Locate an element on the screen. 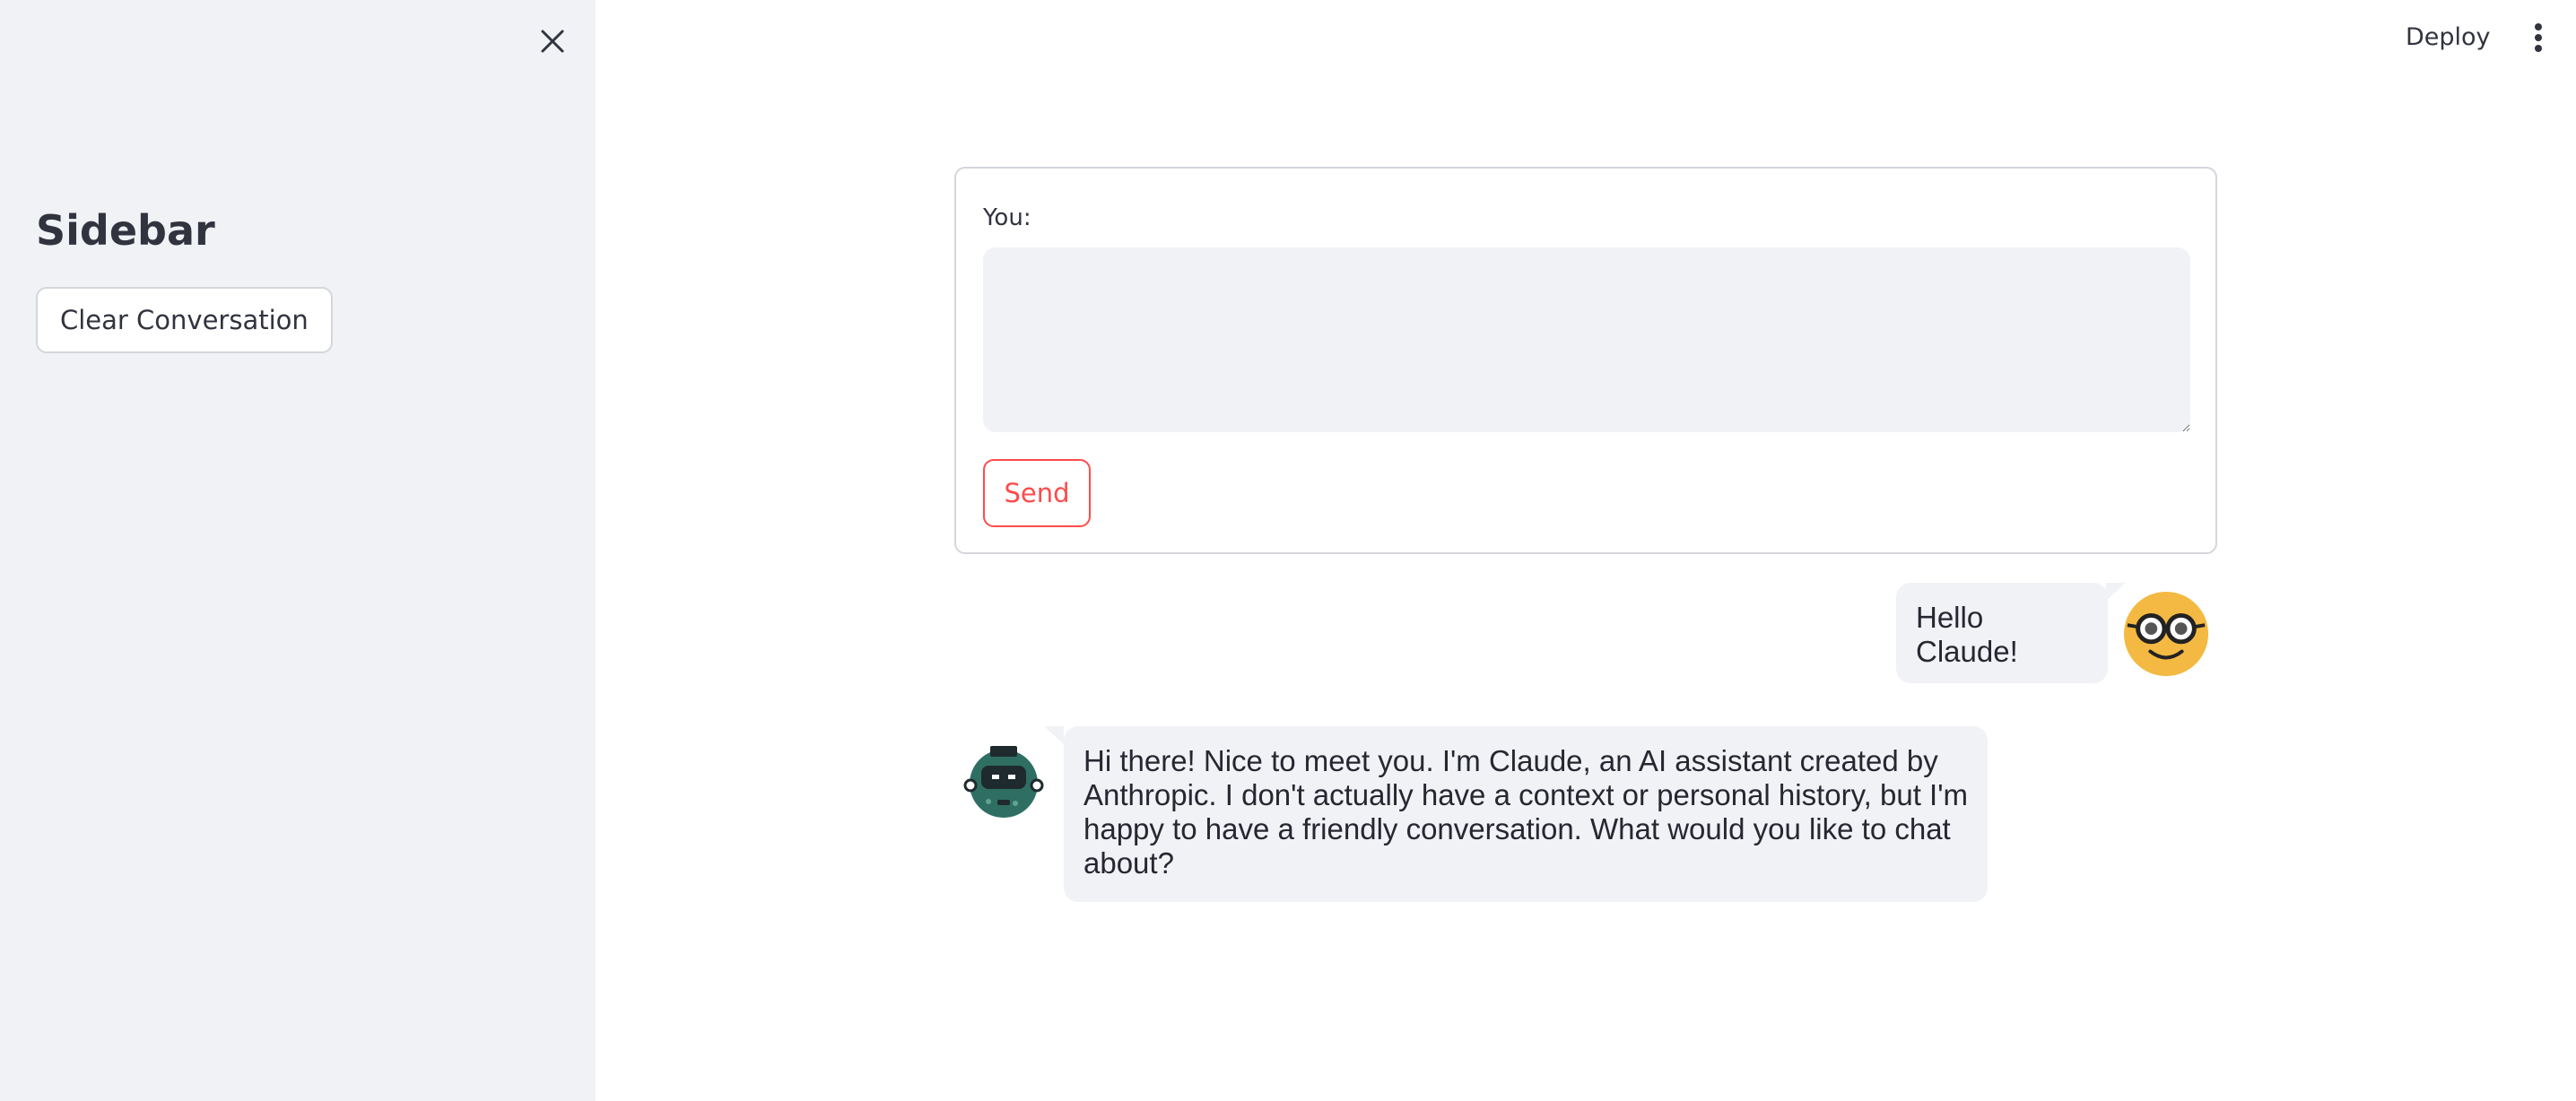 This screenshot has height=1101, width=2576. message-input is located at coordinates (1586, 339).